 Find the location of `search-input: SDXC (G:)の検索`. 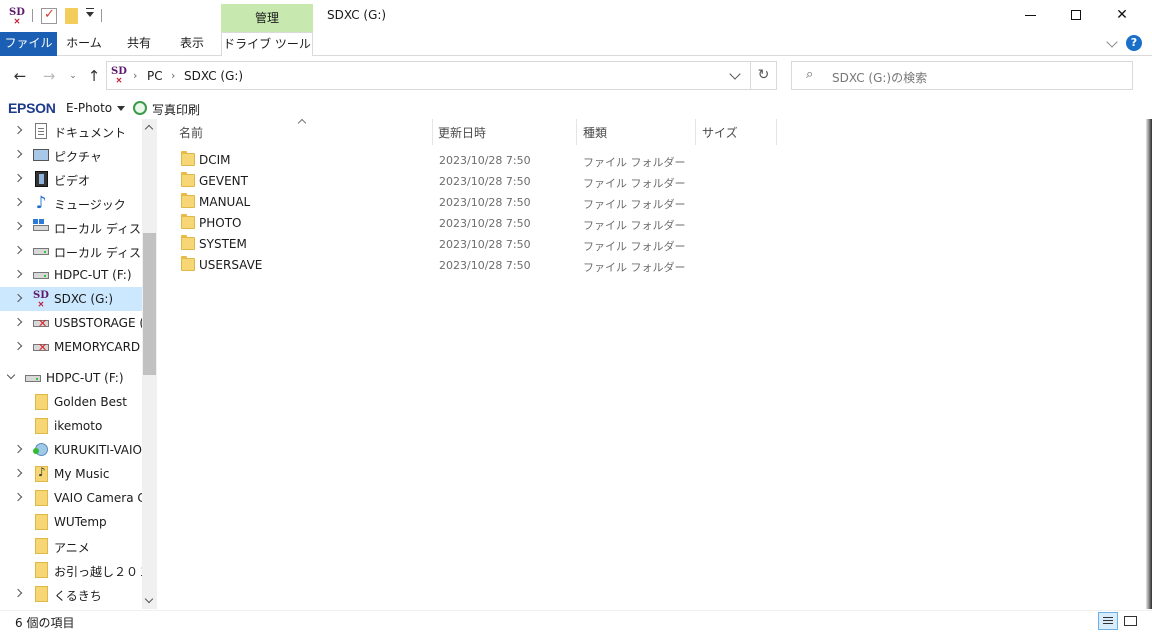

search-input: SDXC (G:)の検索 is located at coordinates (879, 77).